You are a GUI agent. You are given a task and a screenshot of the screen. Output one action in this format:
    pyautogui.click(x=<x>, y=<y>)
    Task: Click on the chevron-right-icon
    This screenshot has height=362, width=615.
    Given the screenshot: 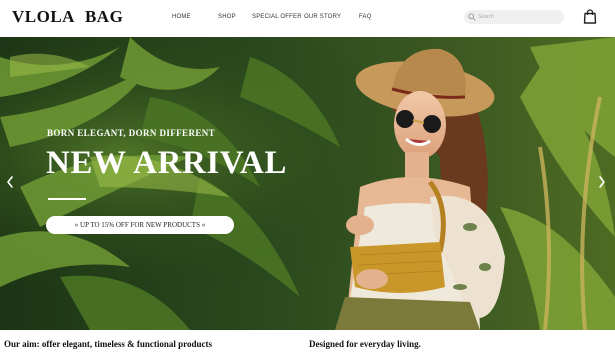 What is the action you would take?
    pyautogui.click(x=602, y=182)
    